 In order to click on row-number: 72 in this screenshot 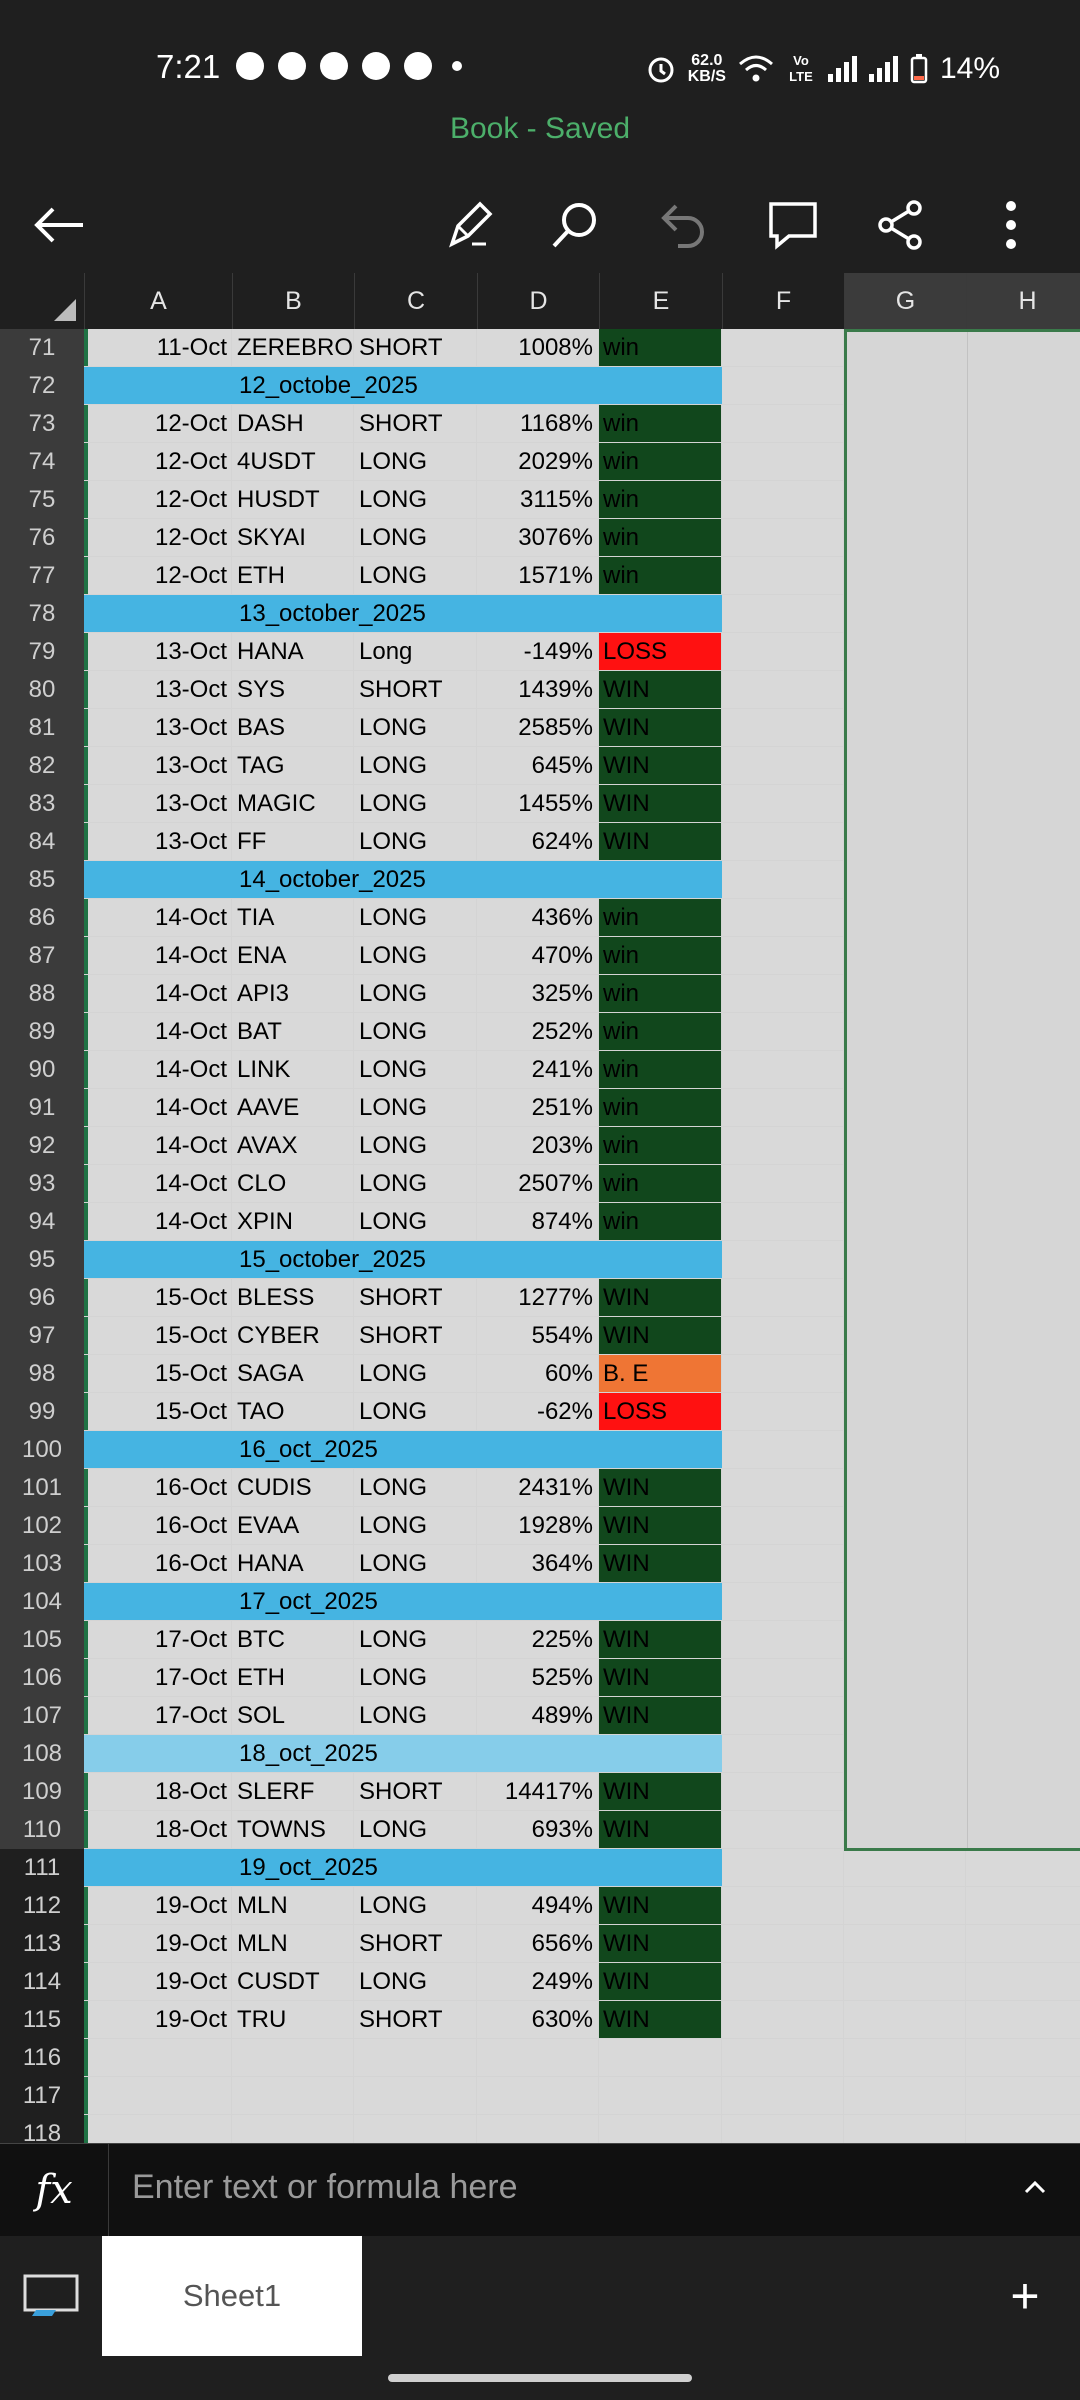, I will do `click(42, 386)`.